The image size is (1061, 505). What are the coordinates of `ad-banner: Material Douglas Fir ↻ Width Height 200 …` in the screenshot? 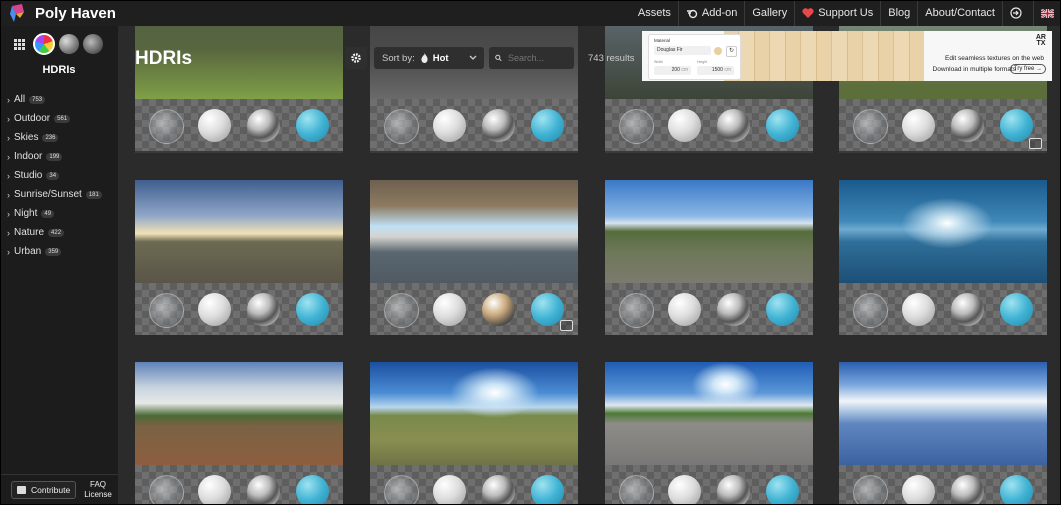 It's located at (847, 56).